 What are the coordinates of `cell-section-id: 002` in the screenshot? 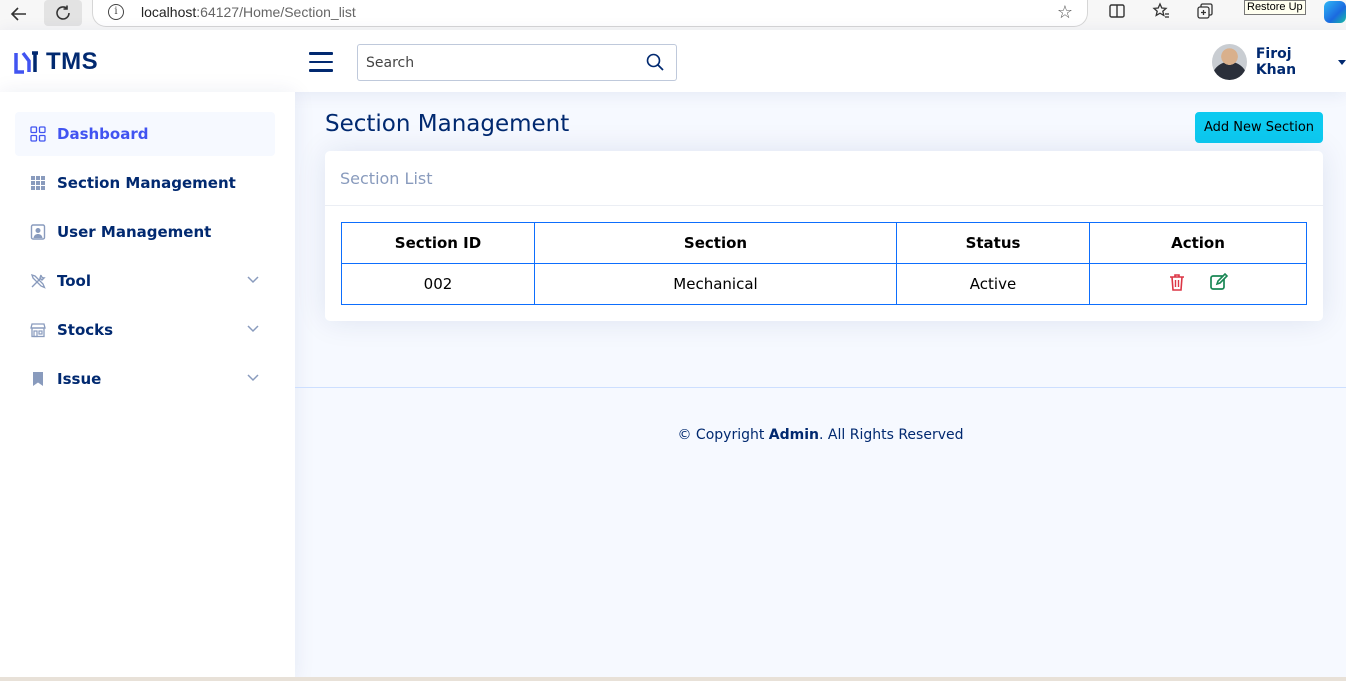 It's located at (438, 284).